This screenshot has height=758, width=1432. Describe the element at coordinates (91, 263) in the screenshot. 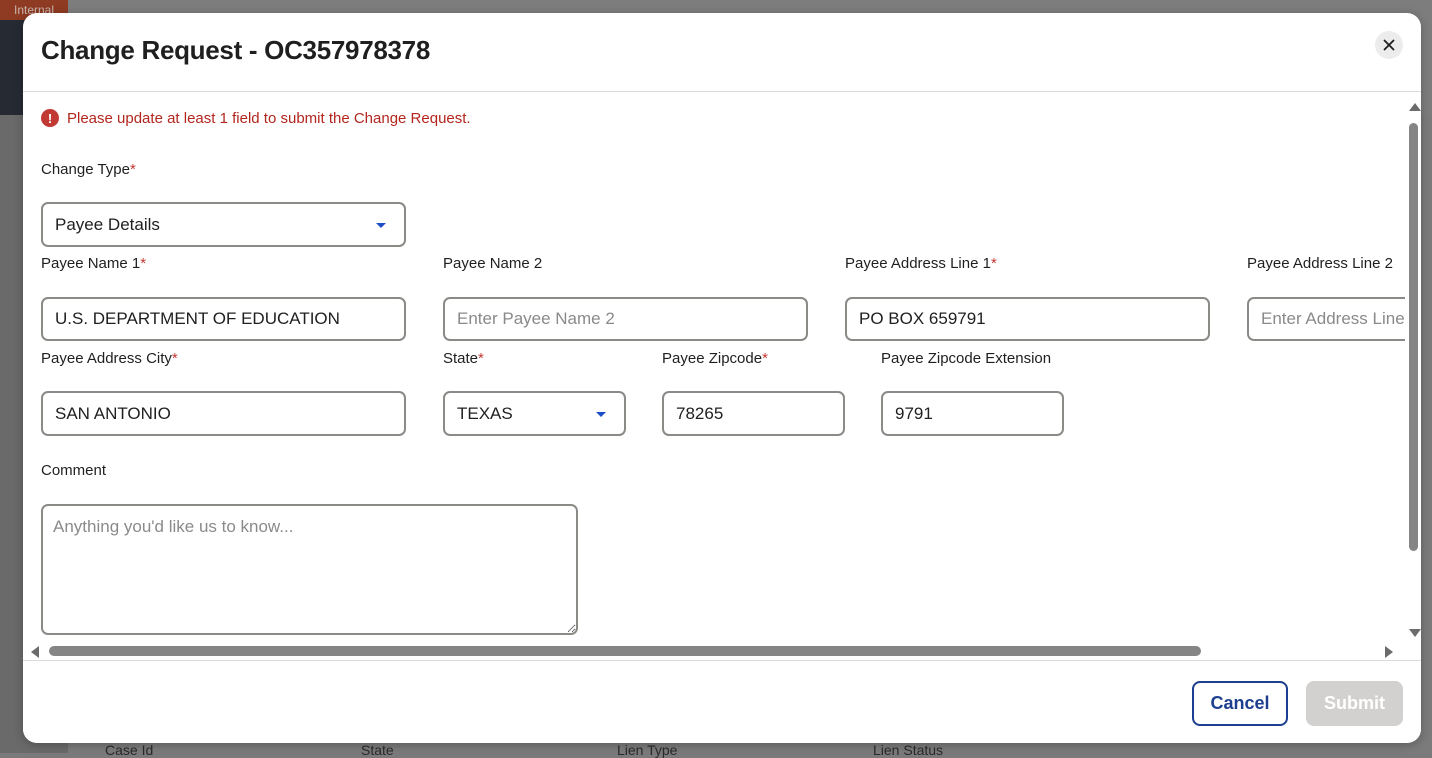

I see `payee-name-1-label-text: Payee Name 1` at that location.